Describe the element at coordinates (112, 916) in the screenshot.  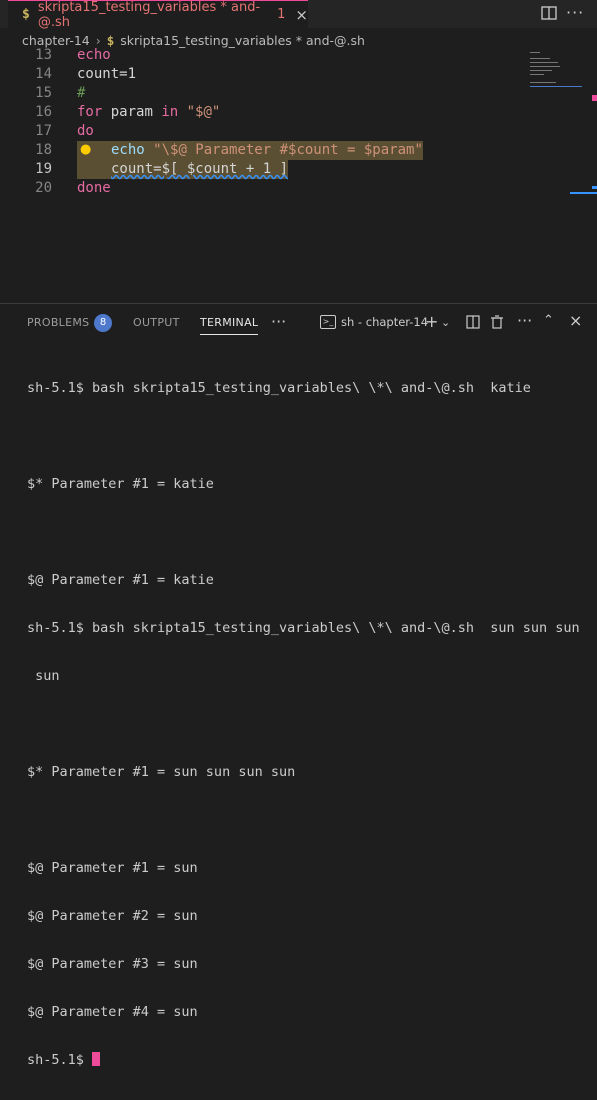
I see `terminal-line: $@ Parameter #2 = sun` at that location.